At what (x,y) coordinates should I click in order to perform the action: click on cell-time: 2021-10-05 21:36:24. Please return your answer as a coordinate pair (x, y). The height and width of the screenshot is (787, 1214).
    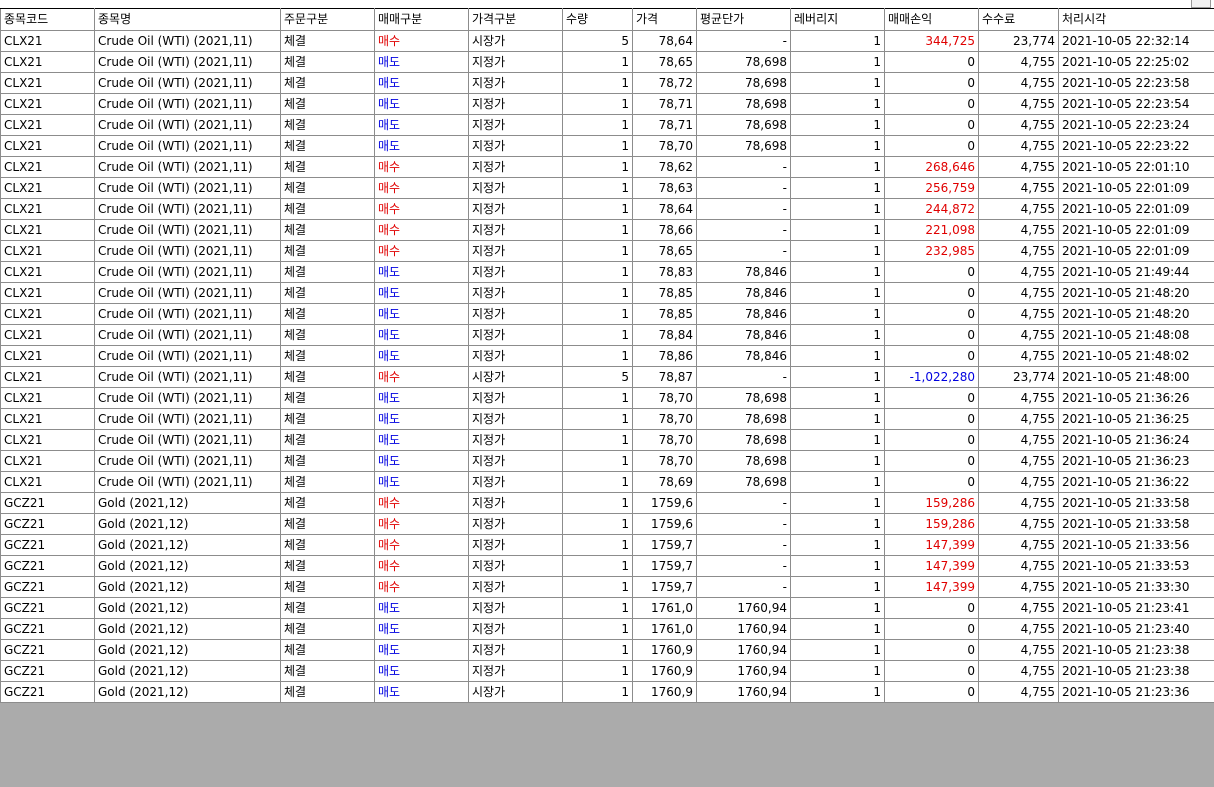
    Looking at the image, I should click on (1136, 440).